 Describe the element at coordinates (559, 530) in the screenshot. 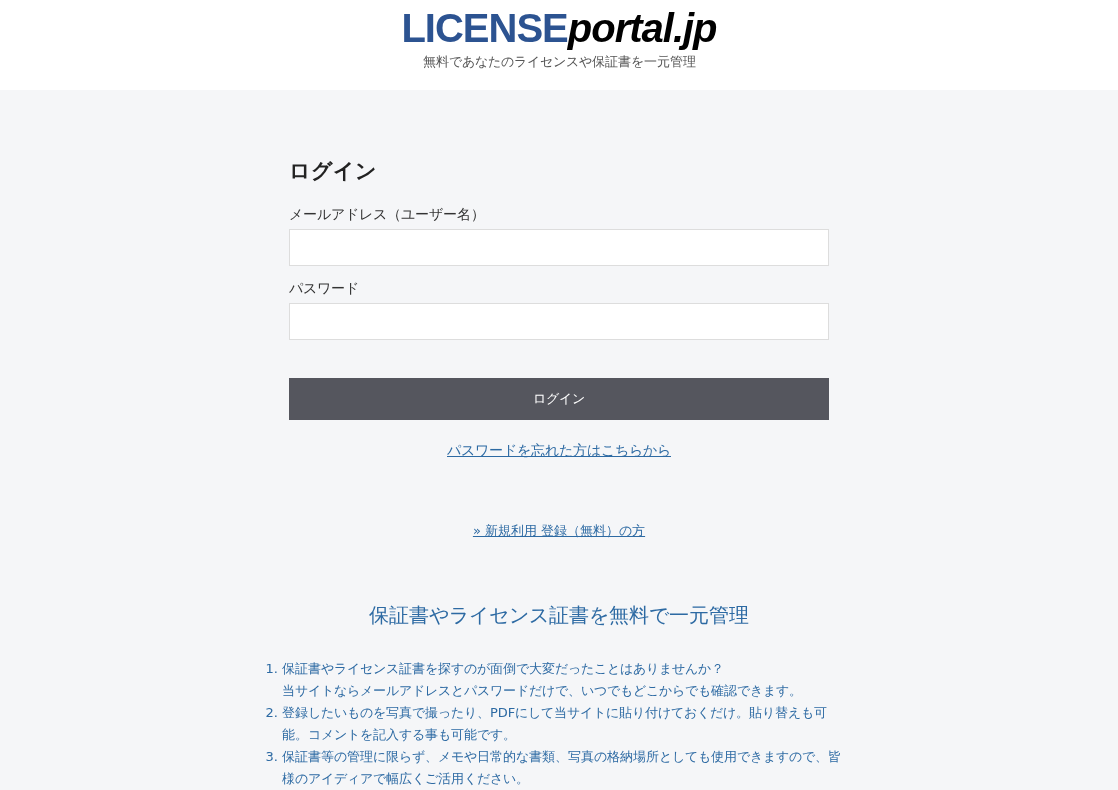

I see `register-link: » 新規利用 登録（無料）の方` at that location.